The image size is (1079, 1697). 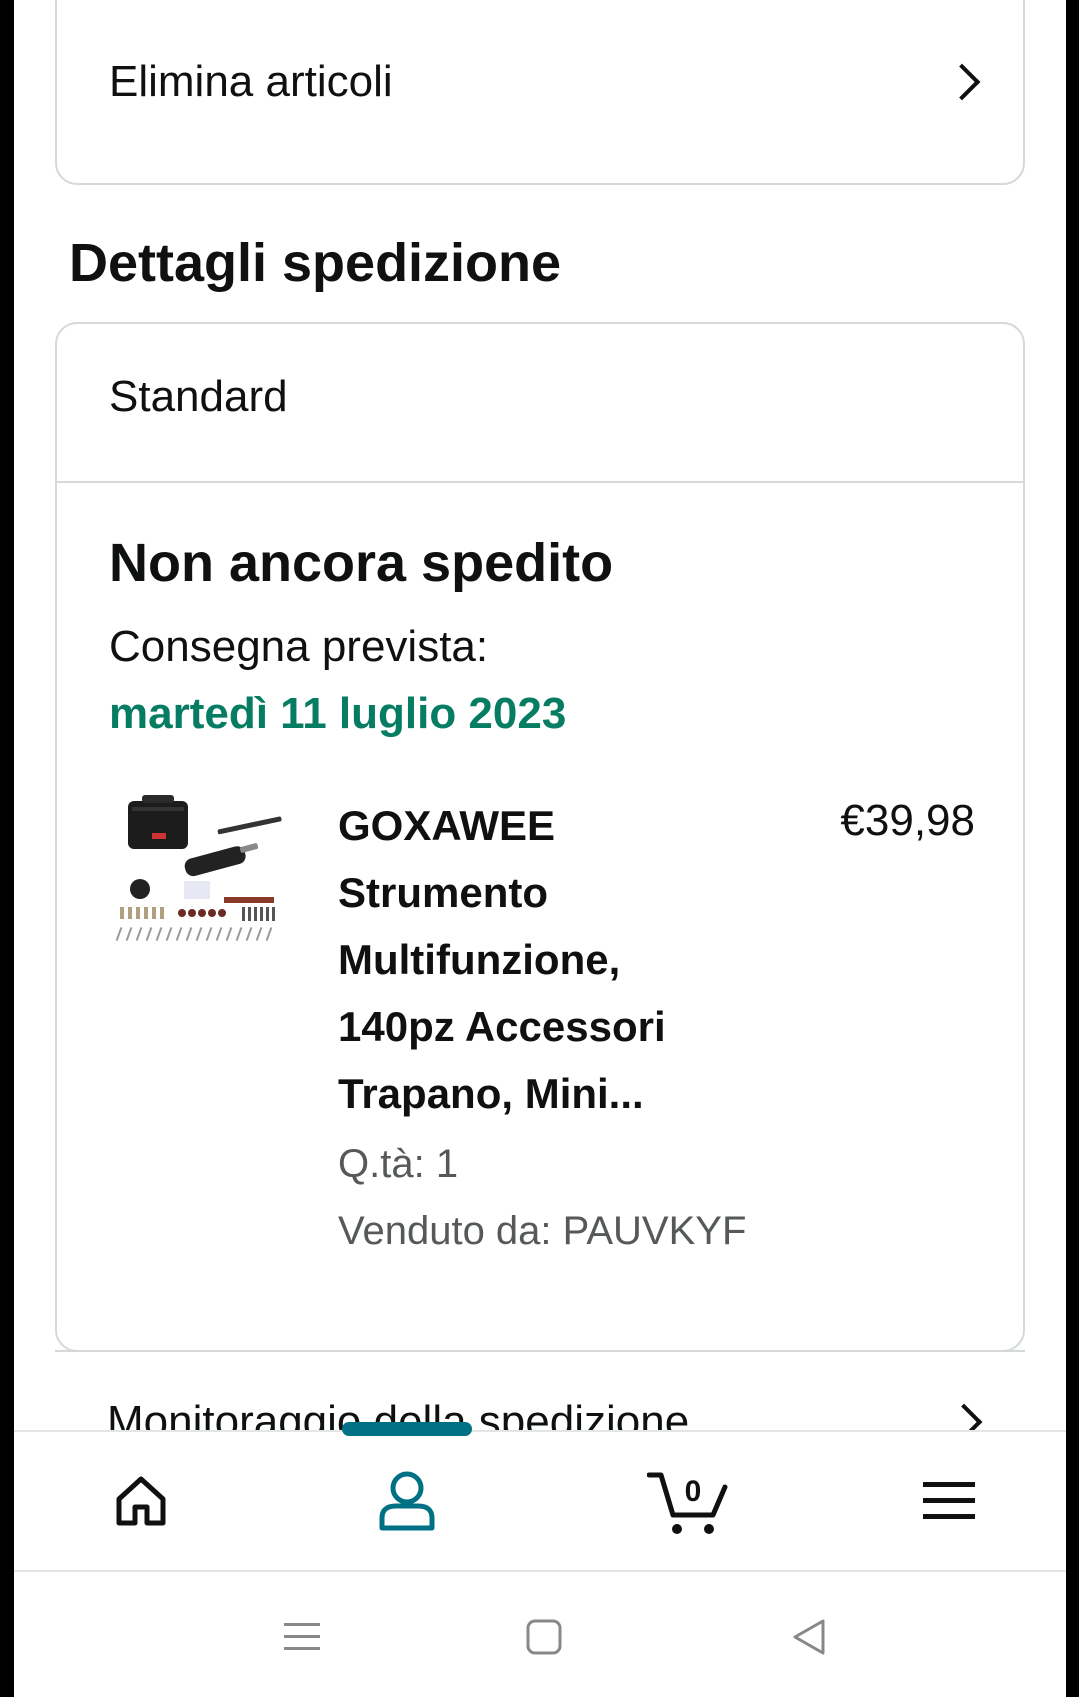 What do you see at coordinates (542, 1231) in the screenshot?
I see `product-seller: Venduto da: PAUVKYF` at bounding box center [542, 1231].